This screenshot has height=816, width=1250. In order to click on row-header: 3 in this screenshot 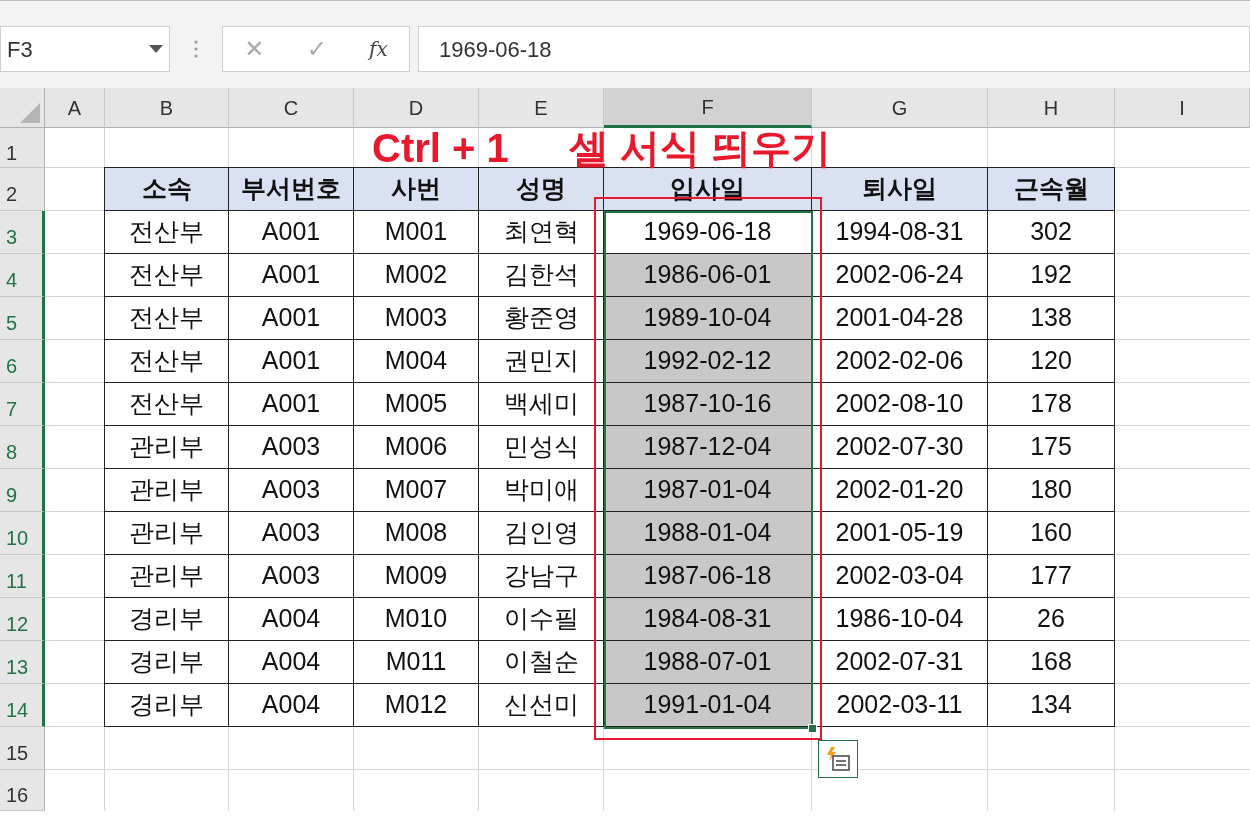, I will do `click(22, 232)`.